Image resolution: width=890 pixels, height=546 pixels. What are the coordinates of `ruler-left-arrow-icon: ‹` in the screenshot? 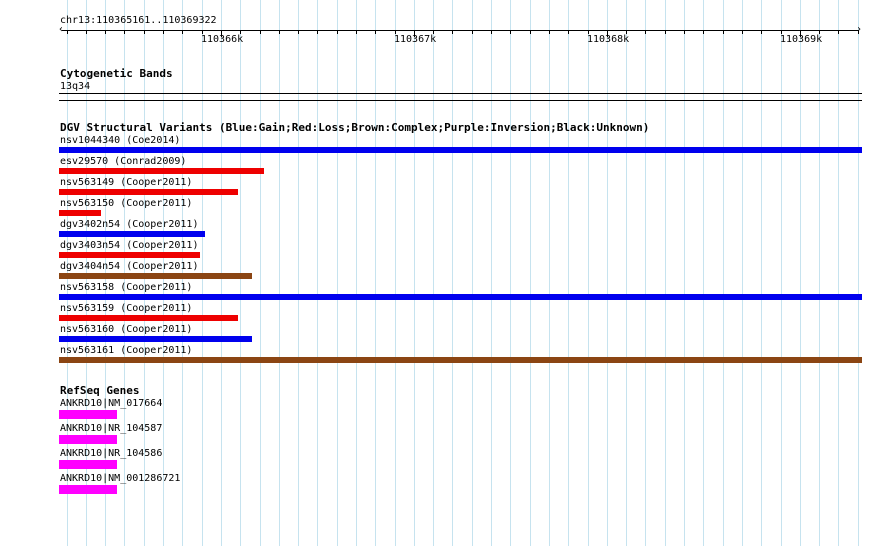 It's located at (61, 29).